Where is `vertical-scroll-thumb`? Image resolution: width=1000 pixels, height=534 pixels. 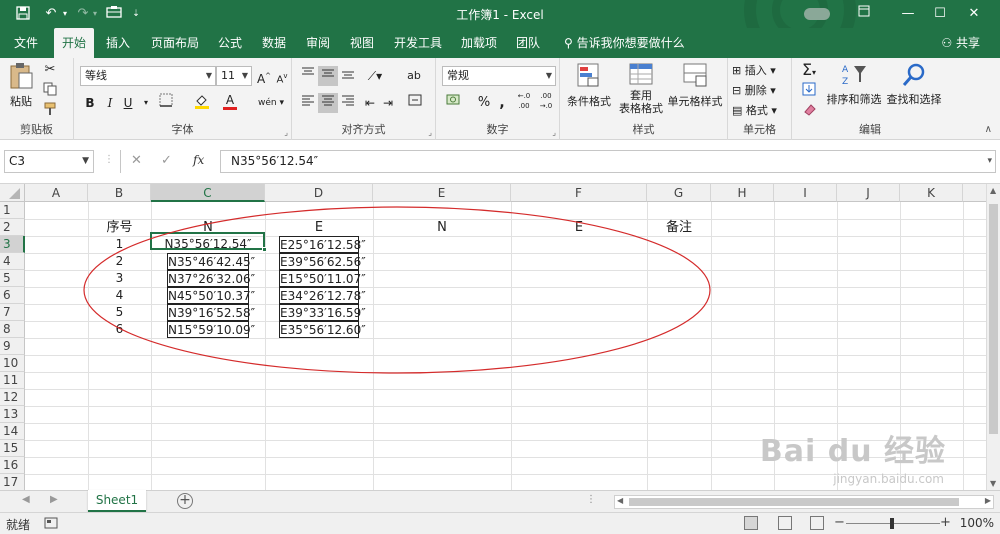 vertical-scroll-thumb is located at coordinates (993, 319).